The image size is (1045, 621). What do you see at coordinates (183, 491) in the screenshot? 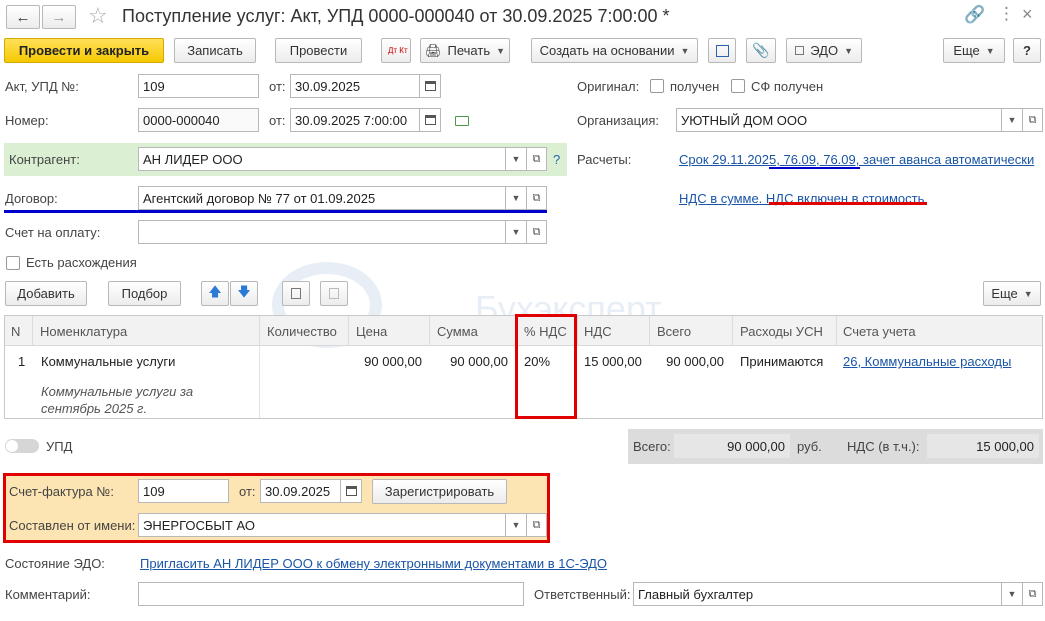
I see `invoice-number-input: 109` at bounding box center [183, 491].